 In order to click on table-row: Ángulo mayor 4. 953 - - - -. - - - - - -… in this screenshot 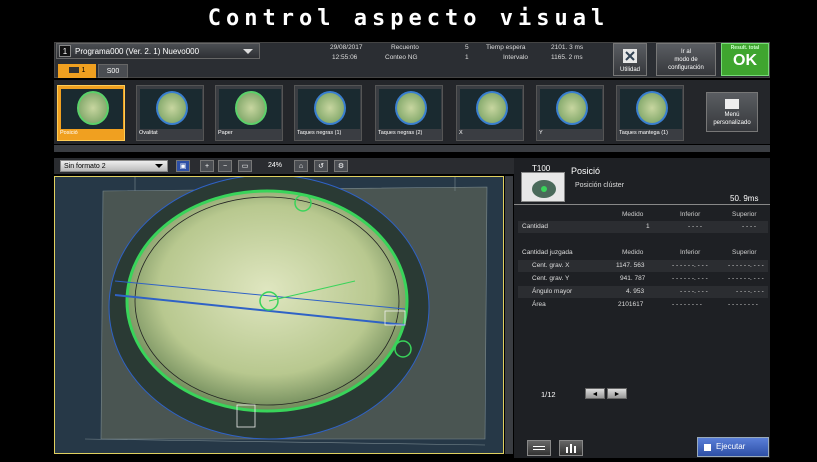, I will do `click(643, 292)`.